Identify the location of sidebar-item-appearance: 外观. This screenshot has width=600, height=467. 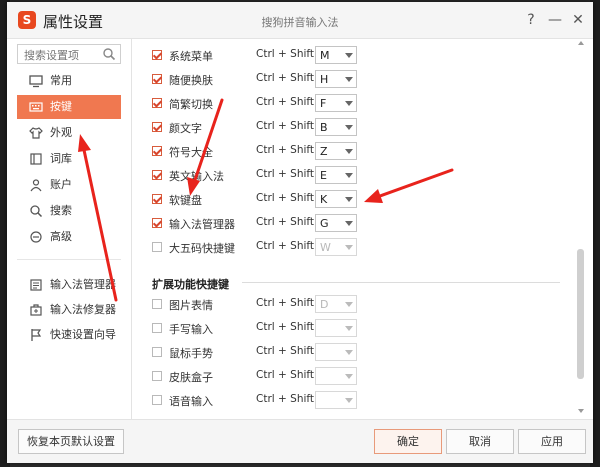
(69, 133).